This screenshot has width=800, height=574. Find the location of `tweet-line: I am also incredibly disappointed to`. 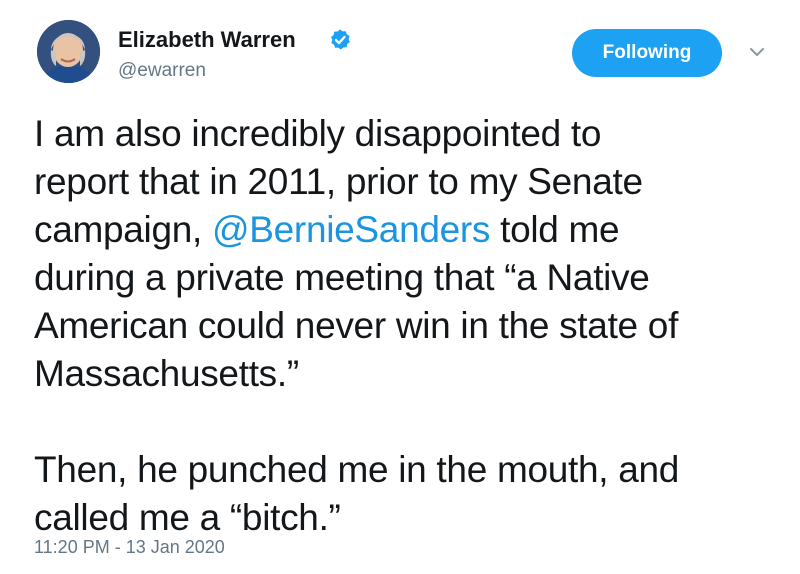

tweet-line: I am also incredibly disappointed to is located at coordinates (318, 133).